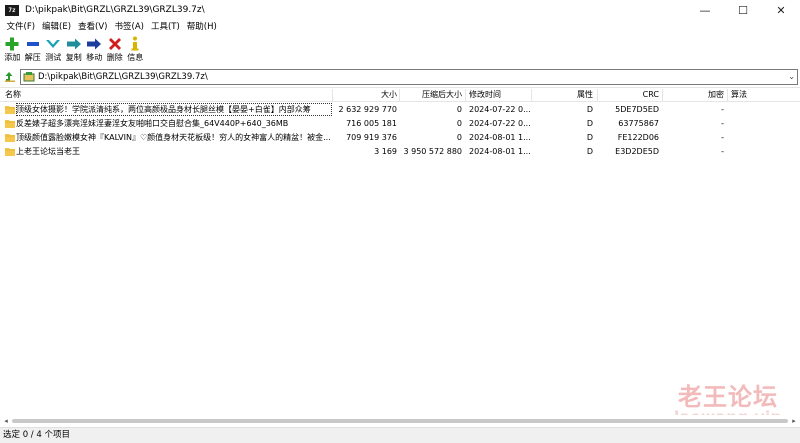 This screenshot has height=443, width=800. I want to click on app-icon: 7z, so click(12, 10).